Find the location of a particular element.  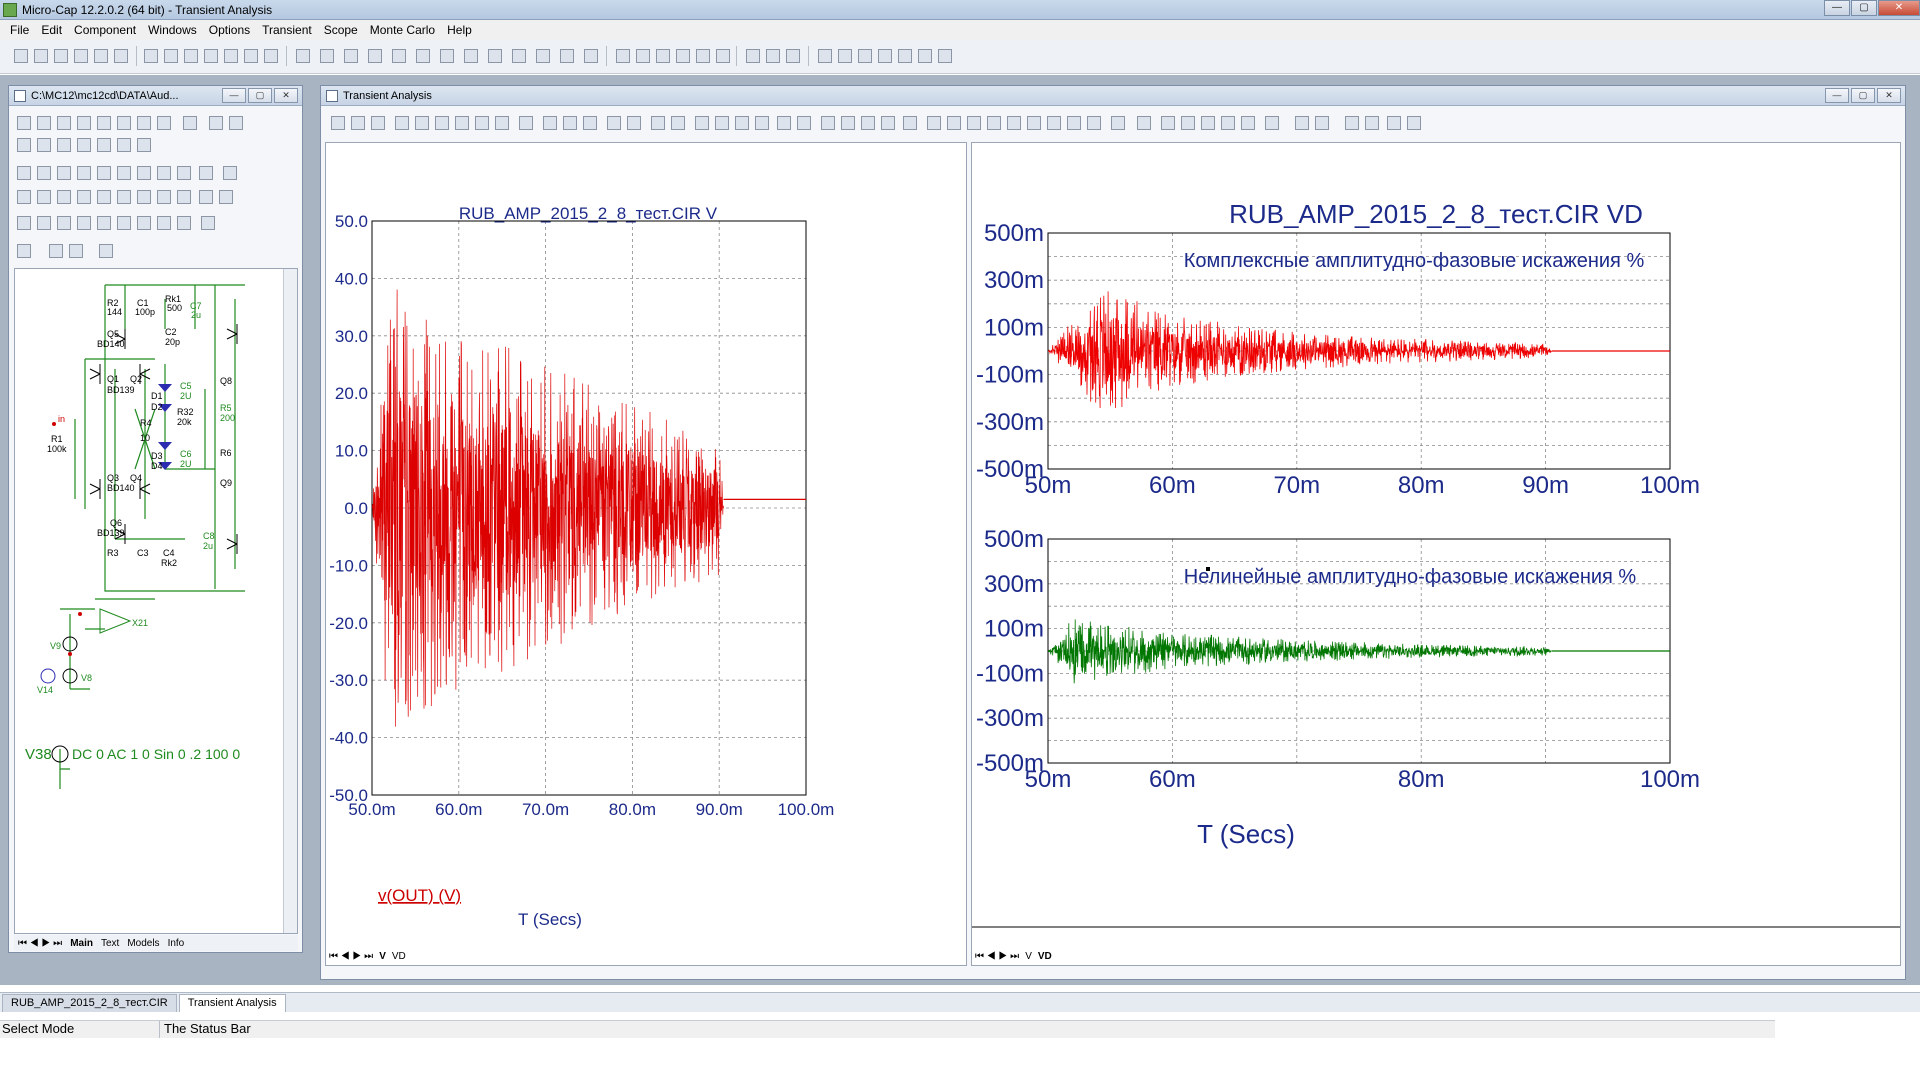

tab-info: Info is located at coordinates (176, 943).